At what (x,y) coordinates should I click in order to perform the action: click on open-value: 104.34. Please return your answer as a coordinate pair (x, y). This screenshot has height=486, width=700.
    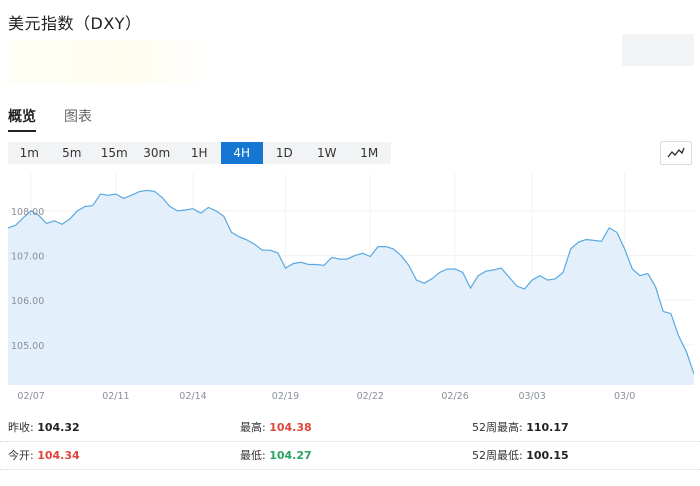
    Looking at the image, I should click on (58, 455).